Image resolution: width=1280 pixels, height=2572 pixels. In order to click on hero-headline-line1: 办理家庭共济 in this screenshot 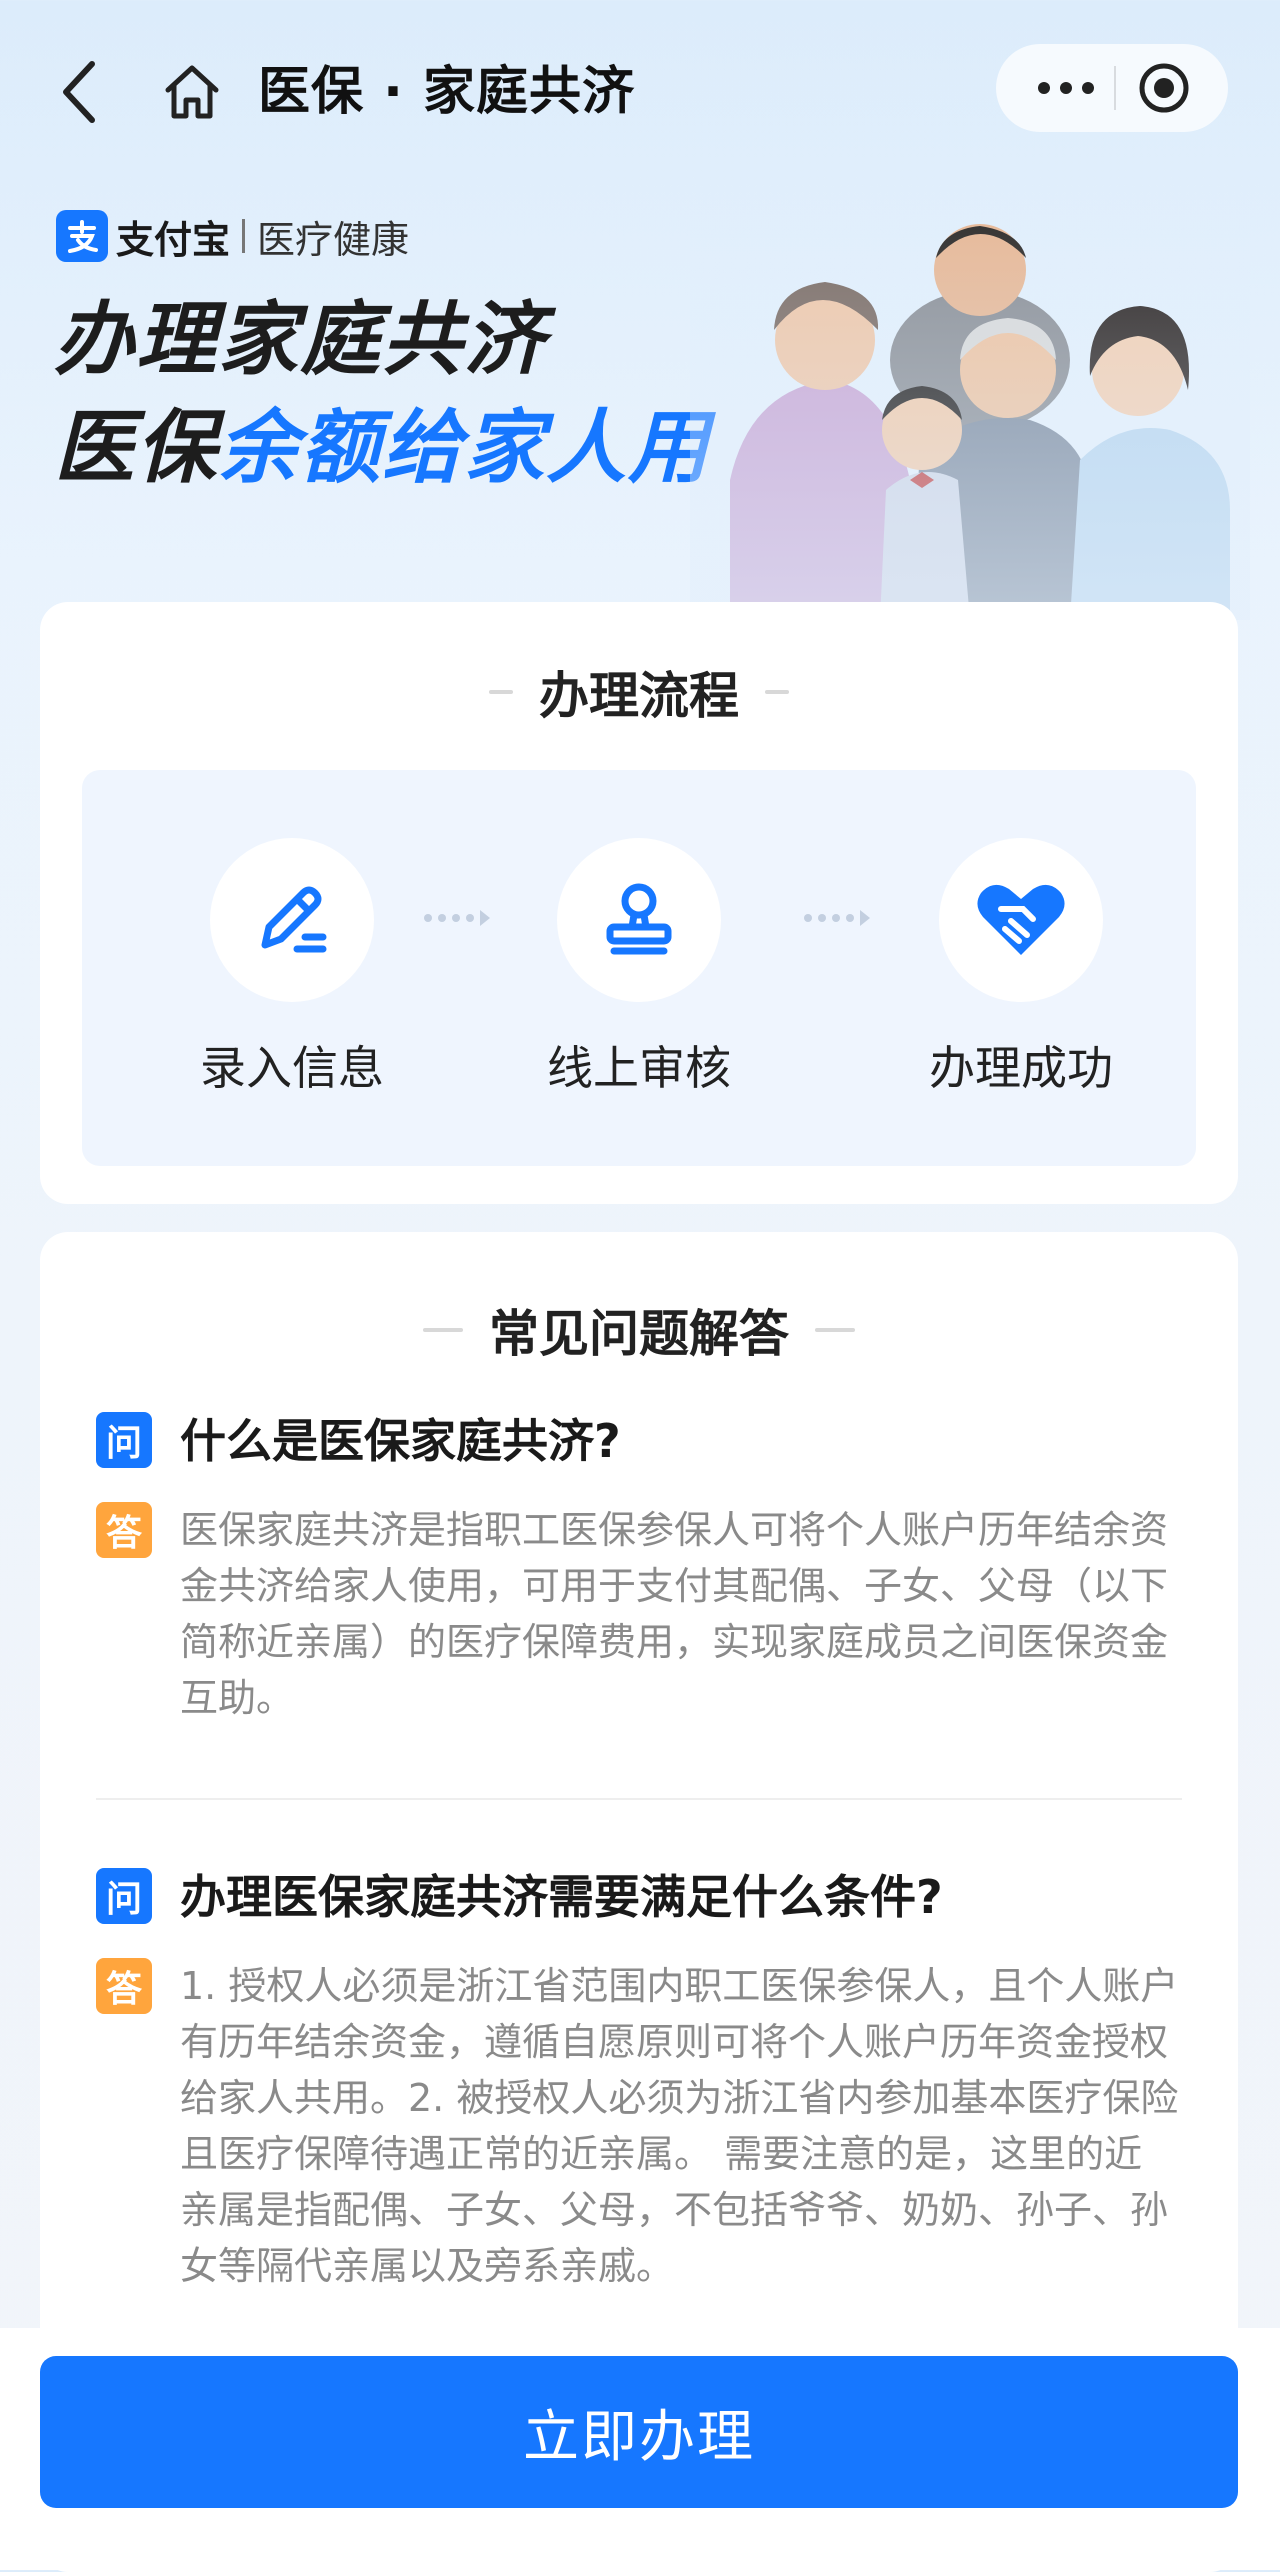, I will do `click(300, 339)`.